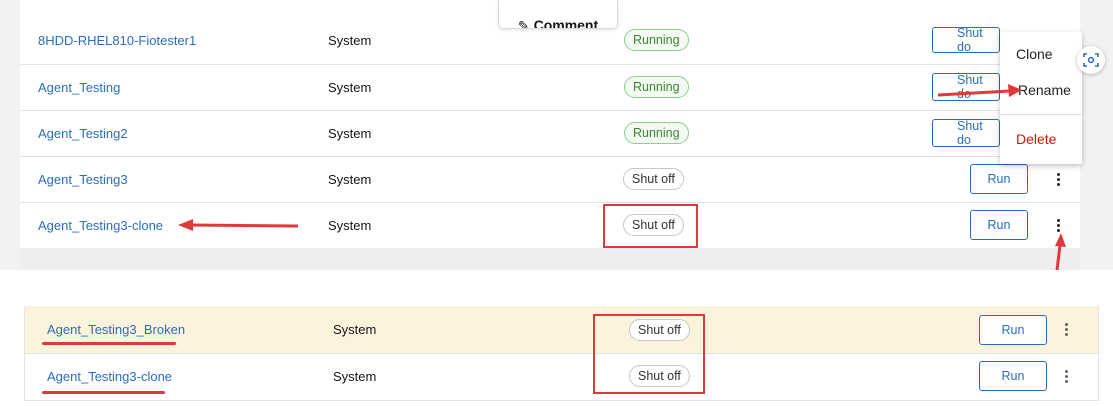 Image resolution: width=1113 pixels, height=406 pixels. I want to click on comment-label: Comment, so click(566, 23).